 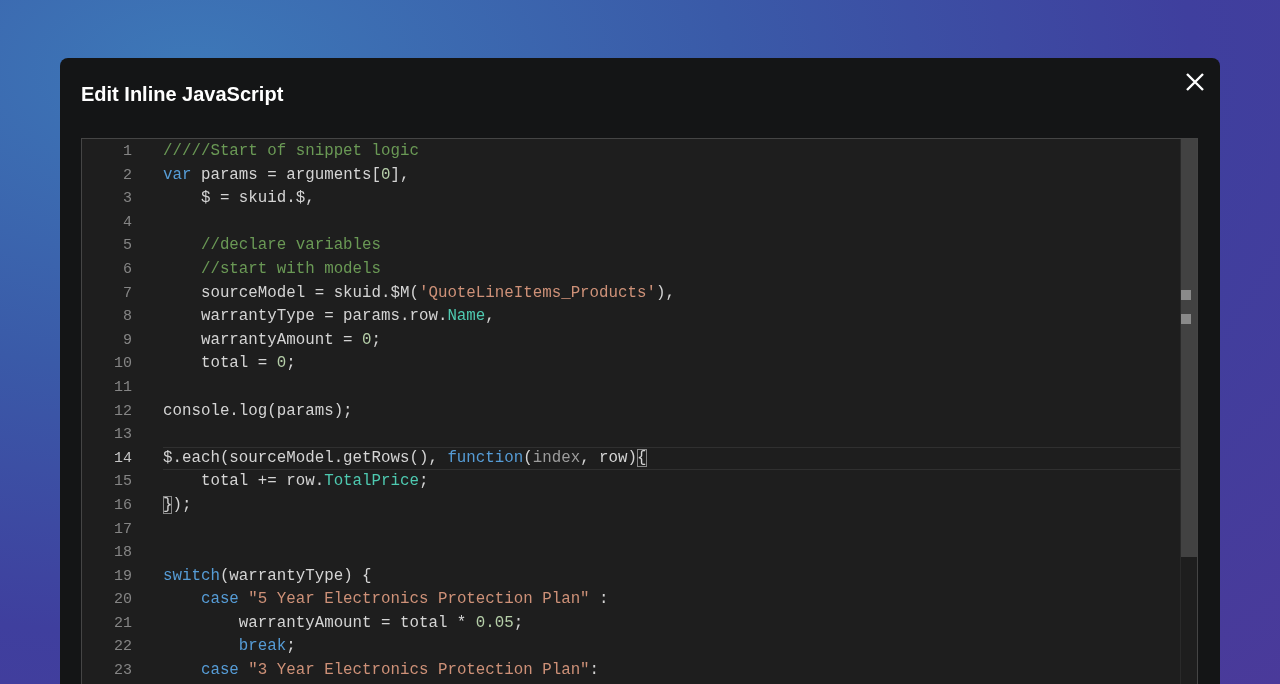 I want to click on line-number: 15, so click(x=122, y=482).